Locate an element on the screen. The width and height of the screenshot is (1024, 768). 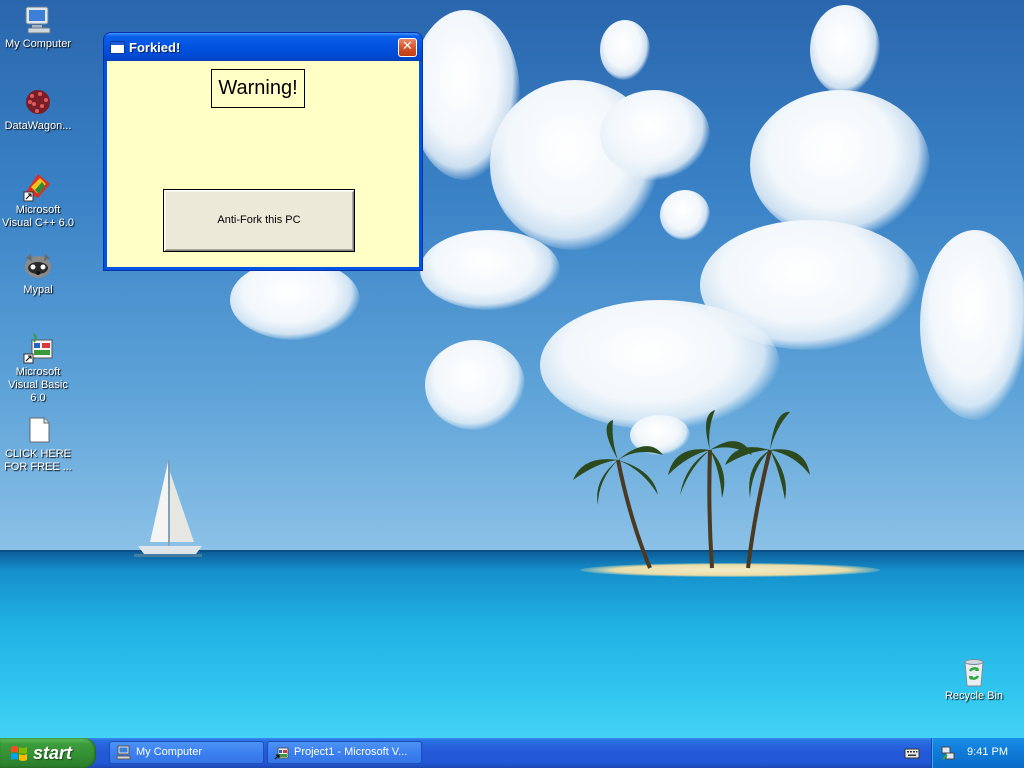
start-label: start is located at coordinates (53, 753).